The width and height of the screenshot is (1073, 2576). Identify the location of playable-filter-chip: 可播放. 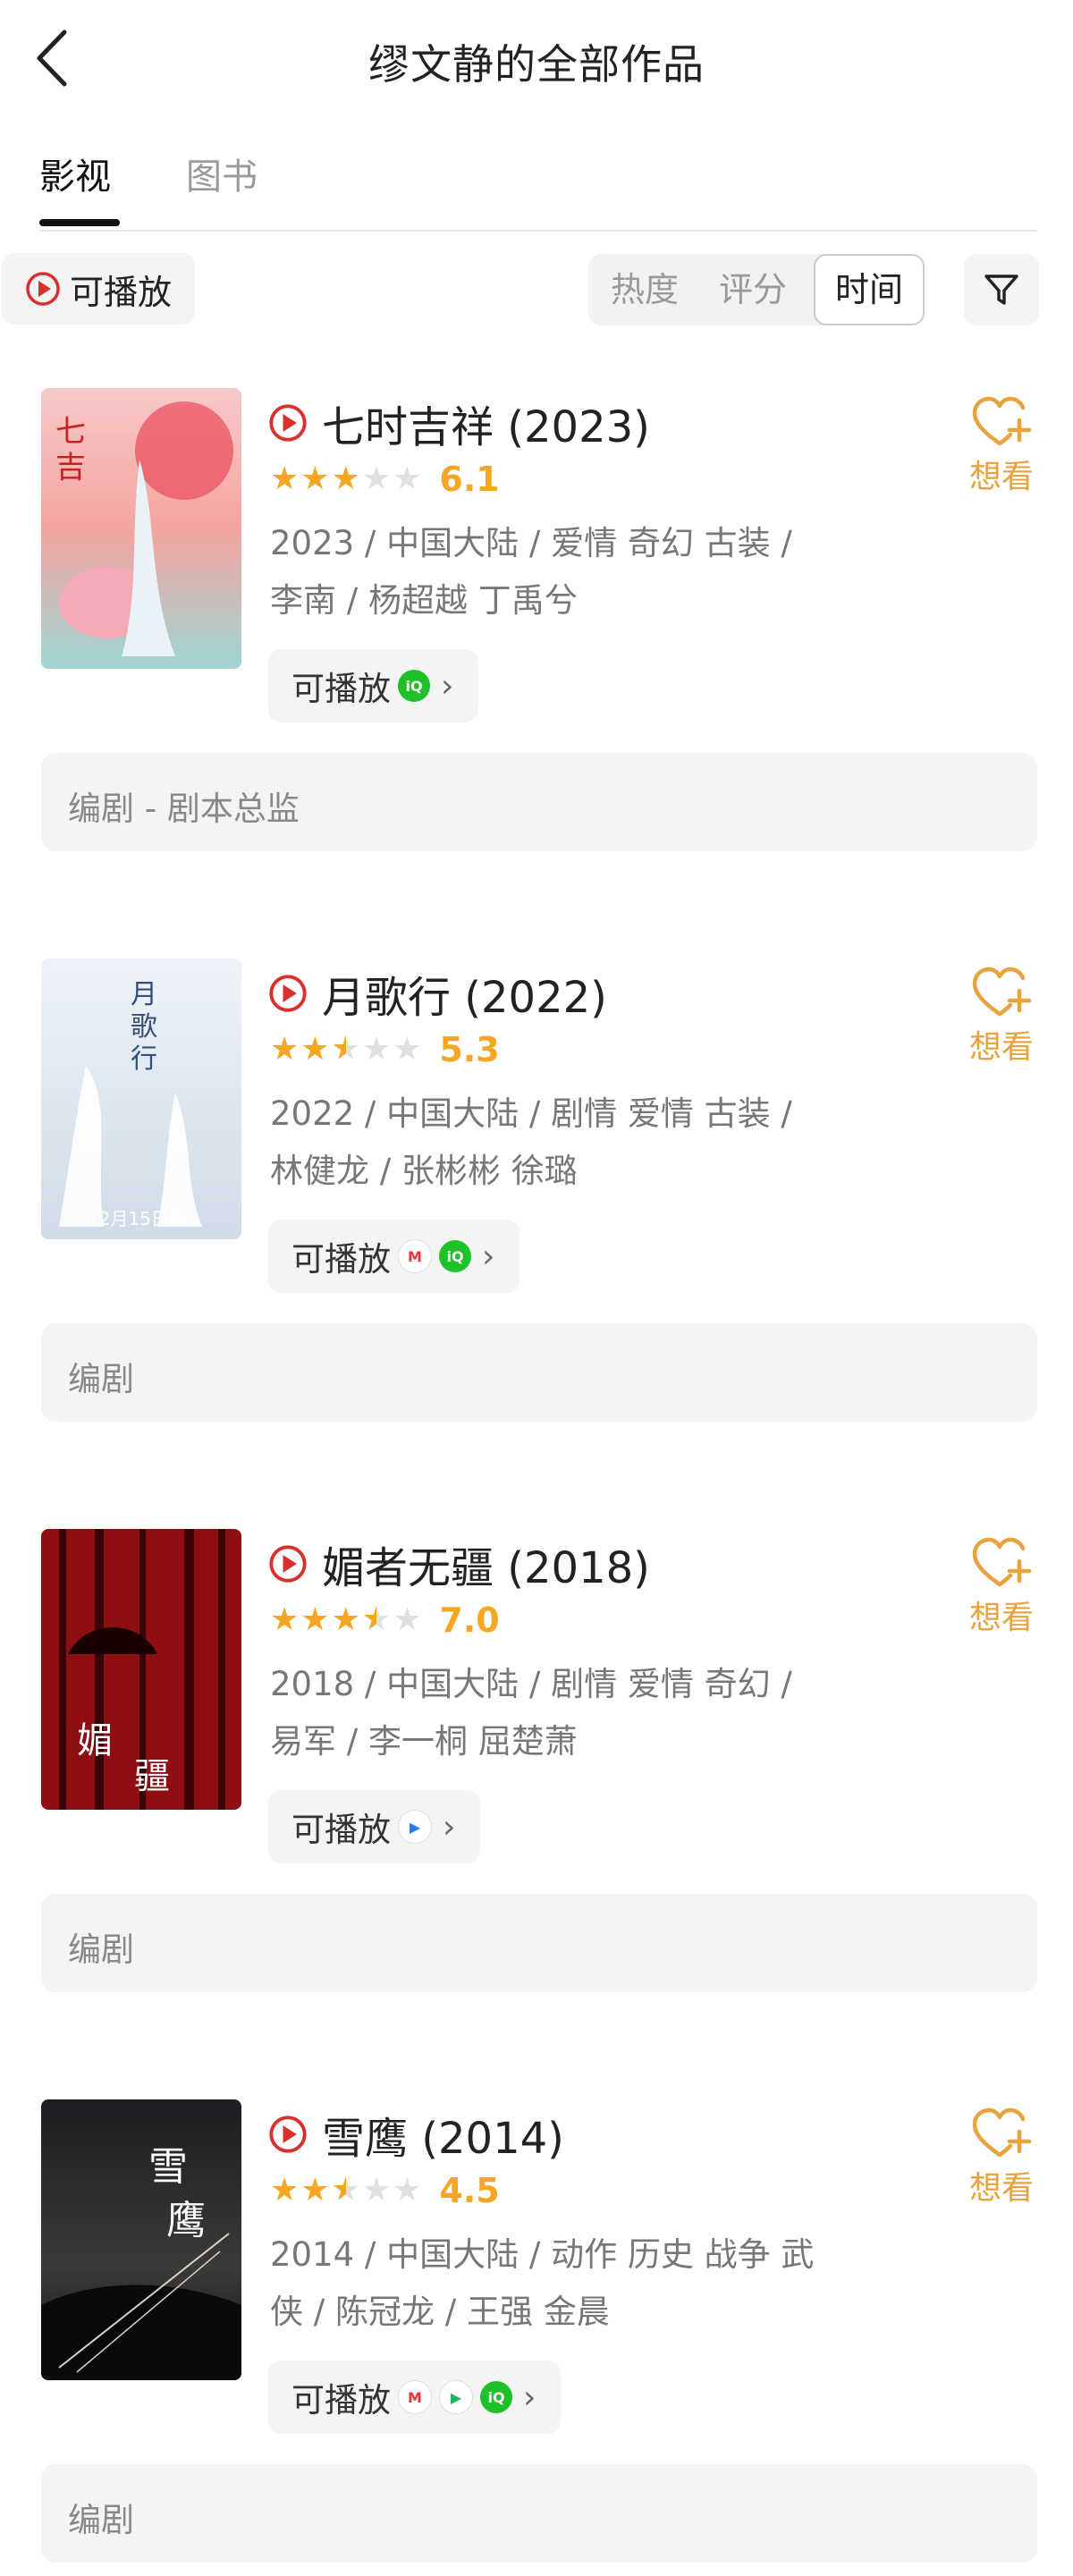
(98, 289).